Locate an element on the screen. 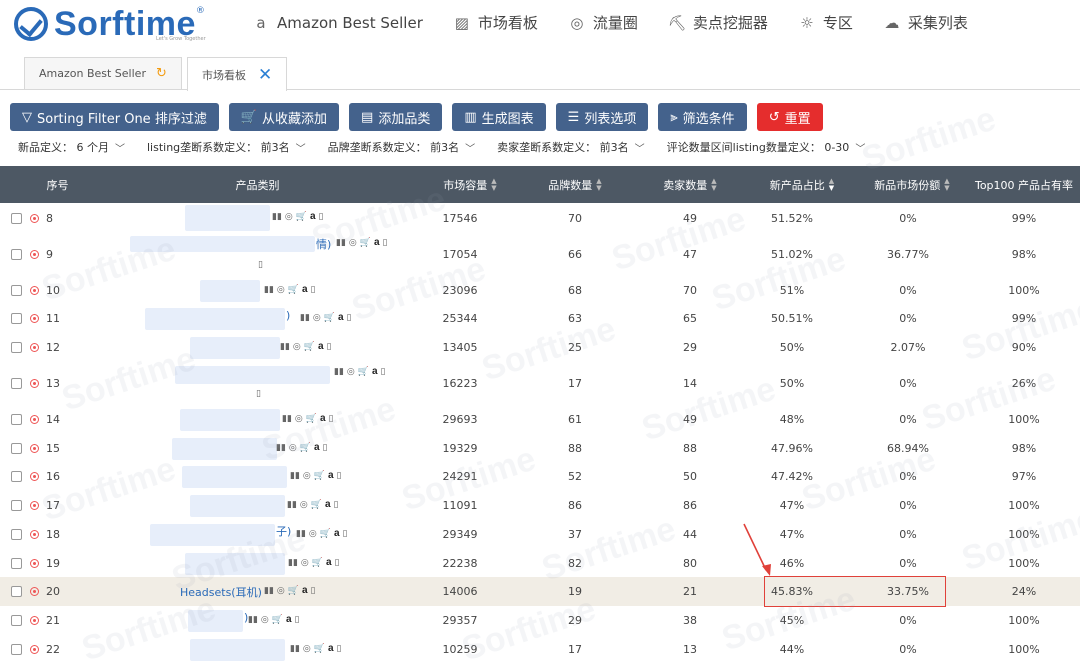 The height and width of the screenshot is (669, 1080). review-range-select: 评论数量区间listing数量定义： 0-30 ﹀ is located at coordinates (766, 147).